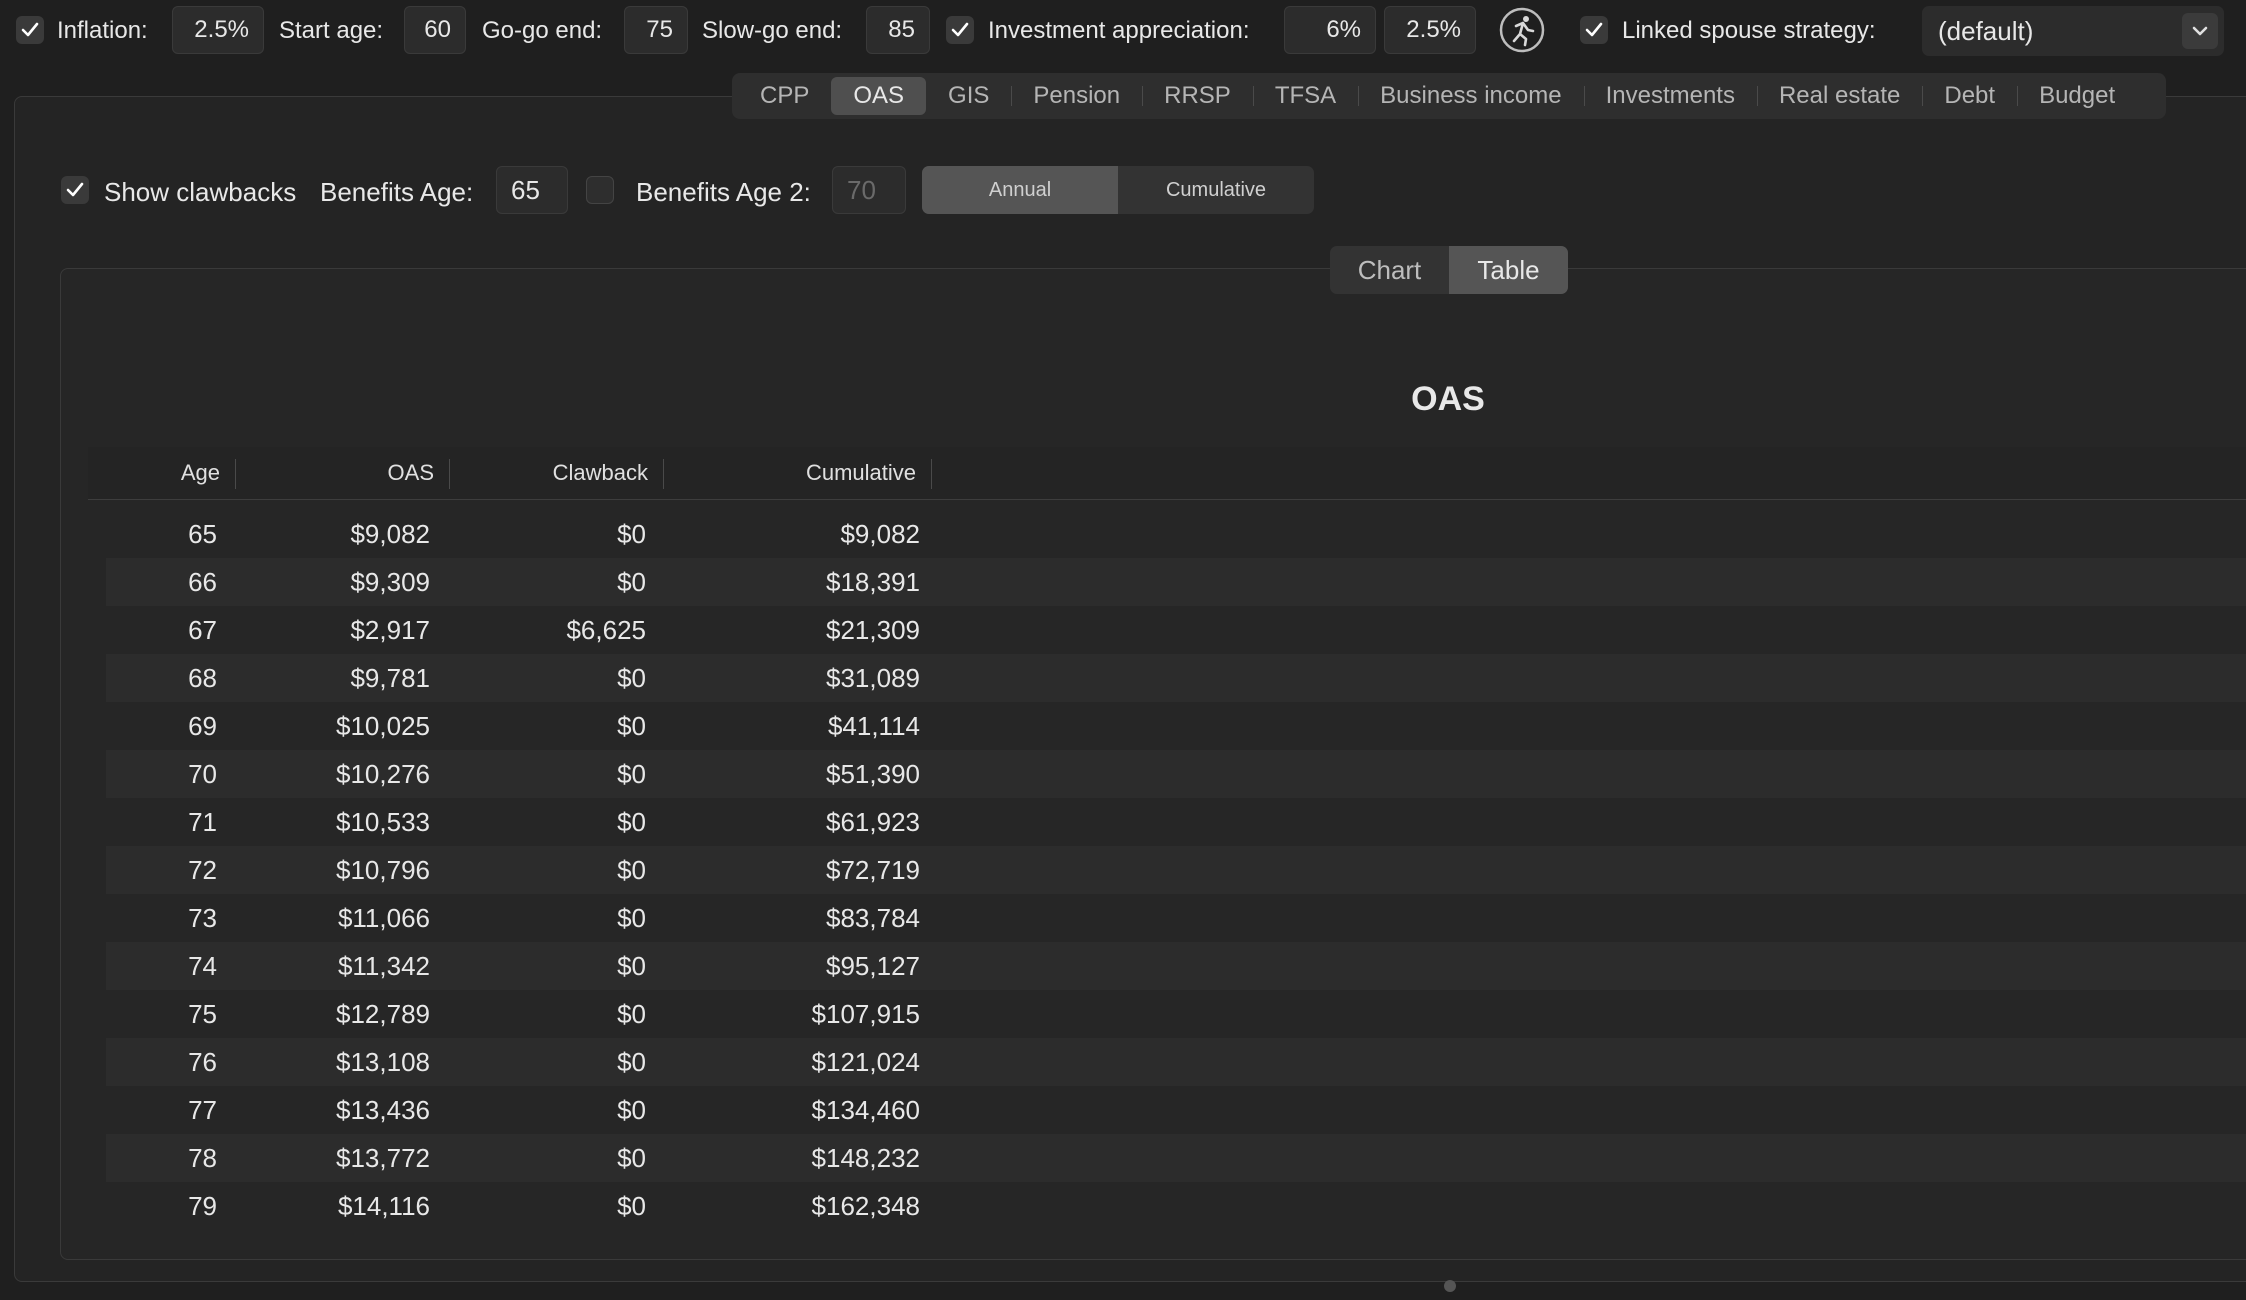 The image size is (2246, 1300). Describe the element at coordinates (2073, 31) in the screenshot. I see `linked-spouse-dropdown: (default)` at that location.